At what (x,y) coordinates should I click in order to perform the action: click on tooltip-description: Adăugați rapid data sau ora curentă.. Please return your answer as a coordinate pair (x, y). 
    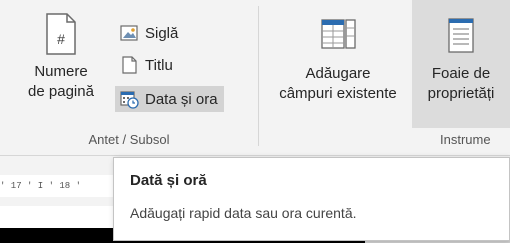
    Looking at the image, I should click on (243, 213).